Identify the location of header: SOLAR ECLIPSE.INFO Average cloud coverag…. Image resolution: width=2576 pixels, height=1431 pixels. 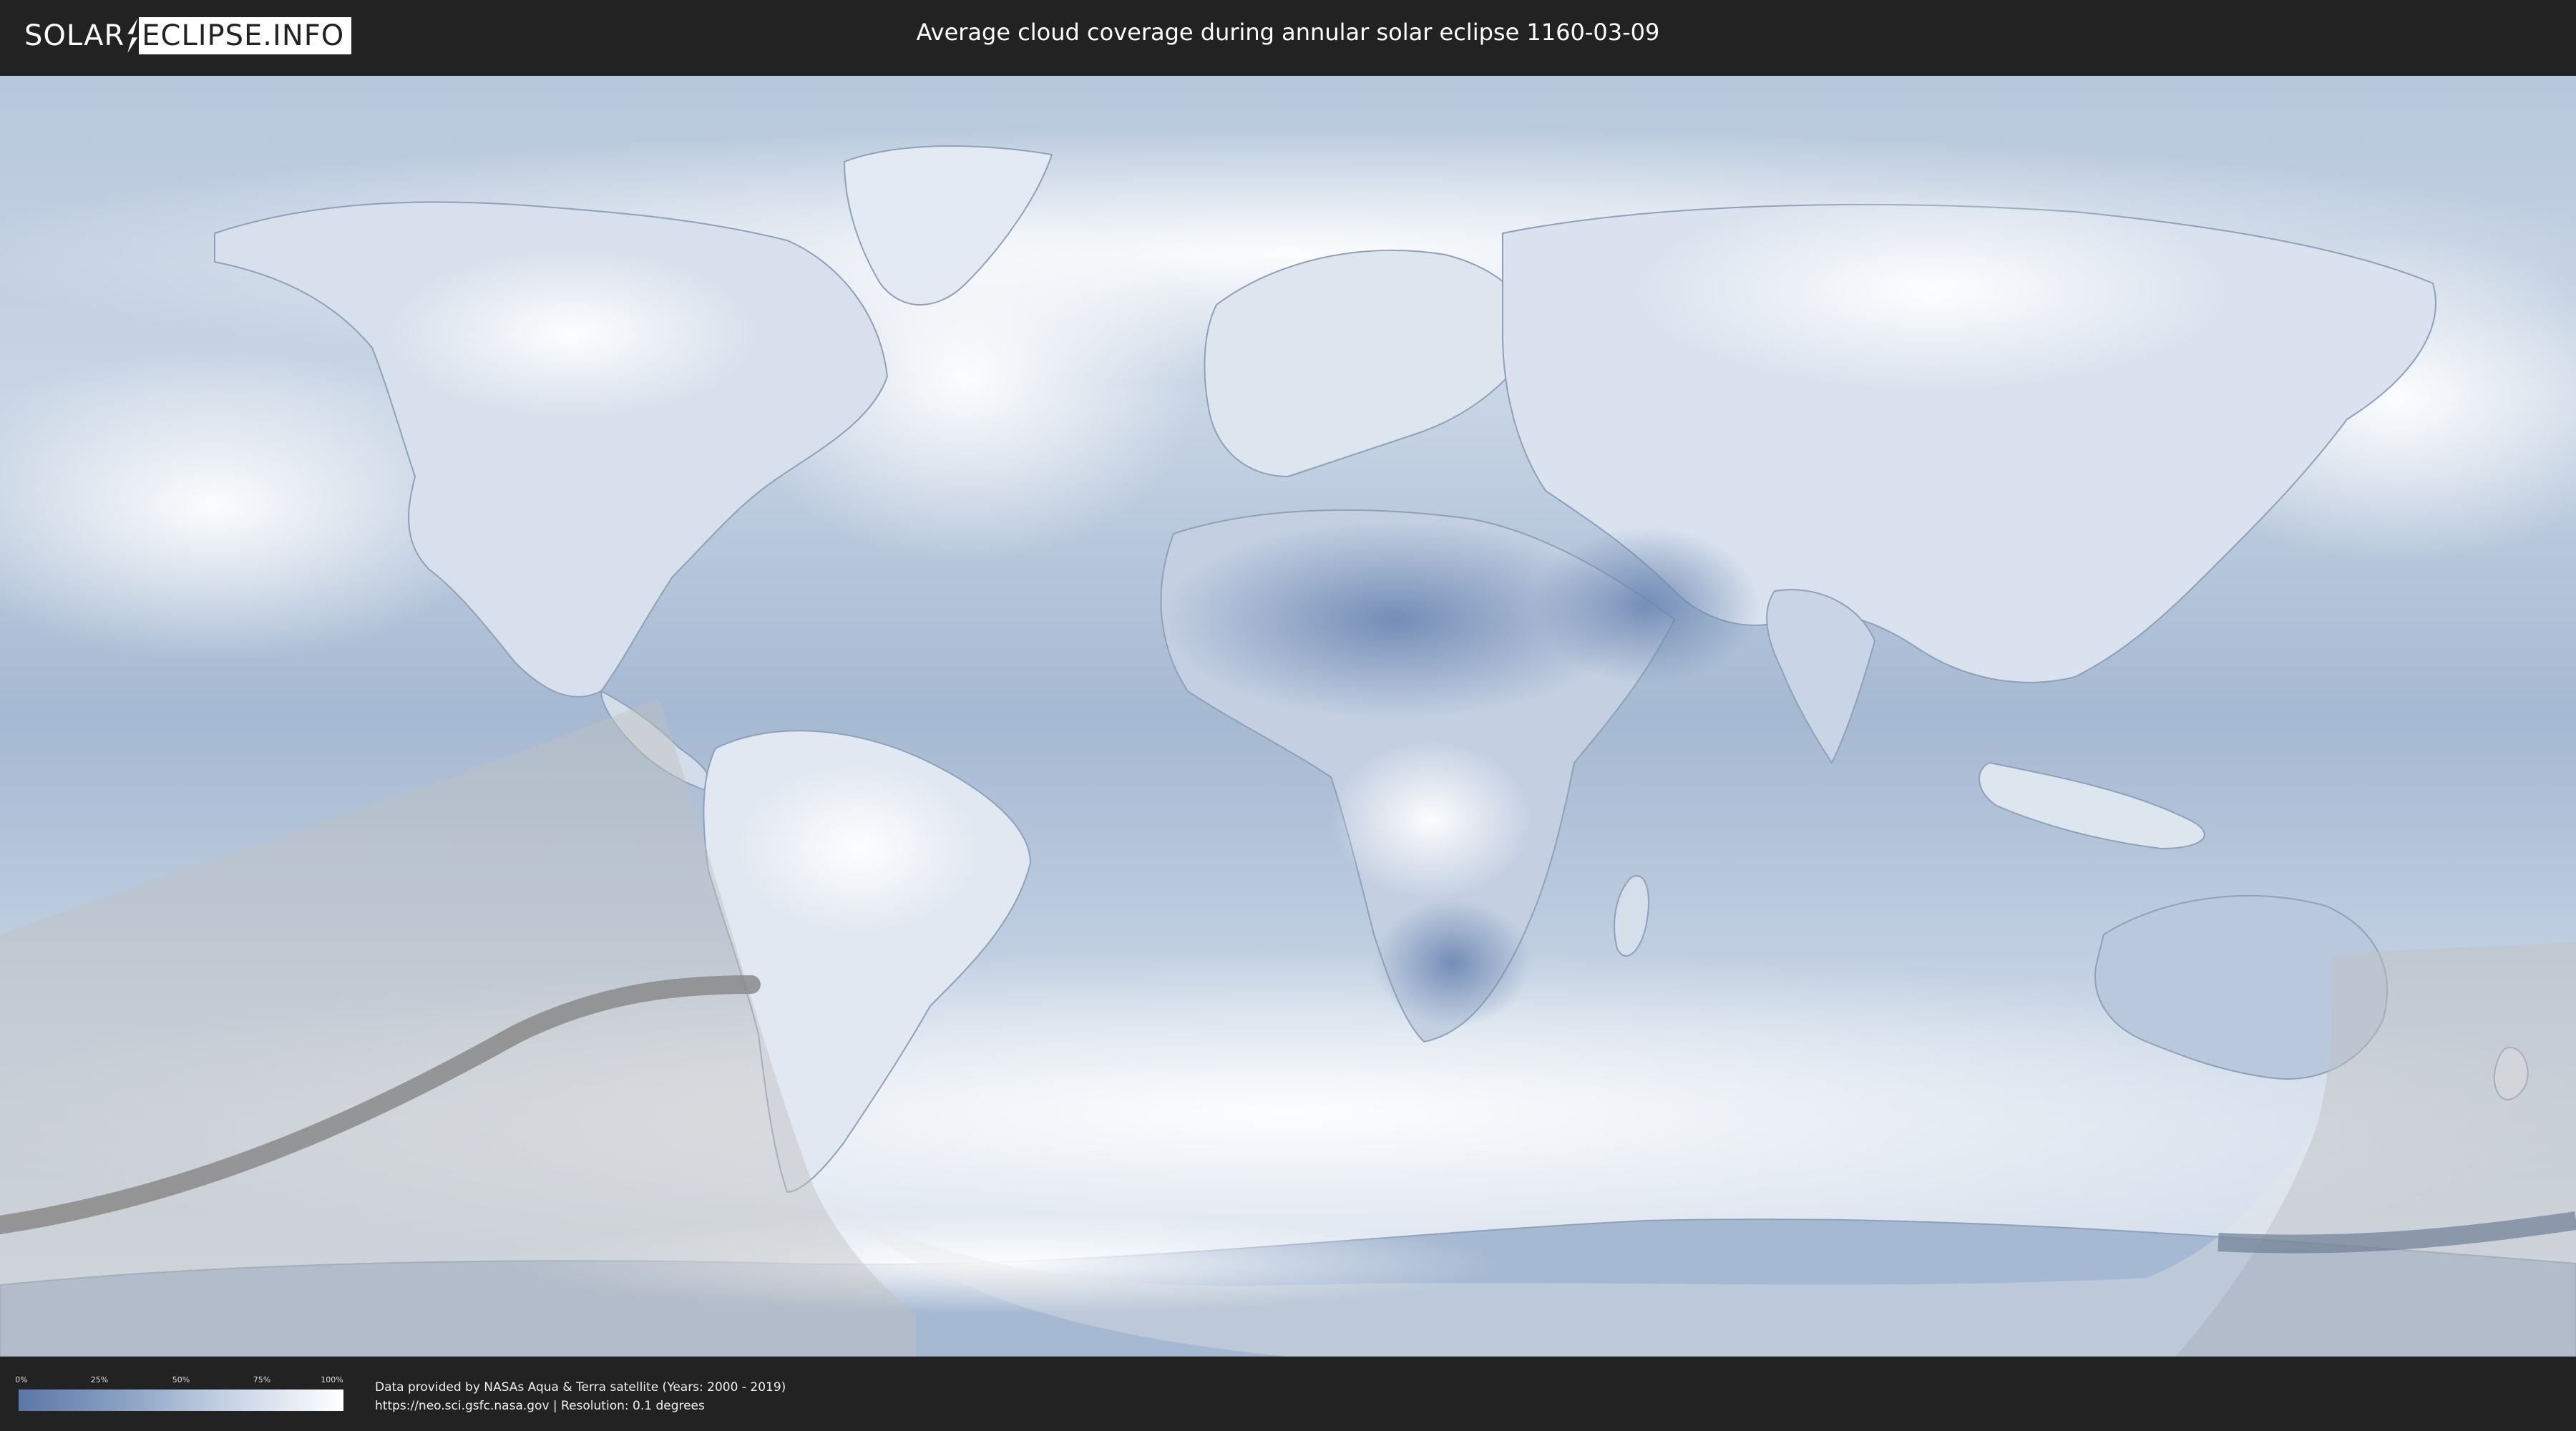
(1288, 36).